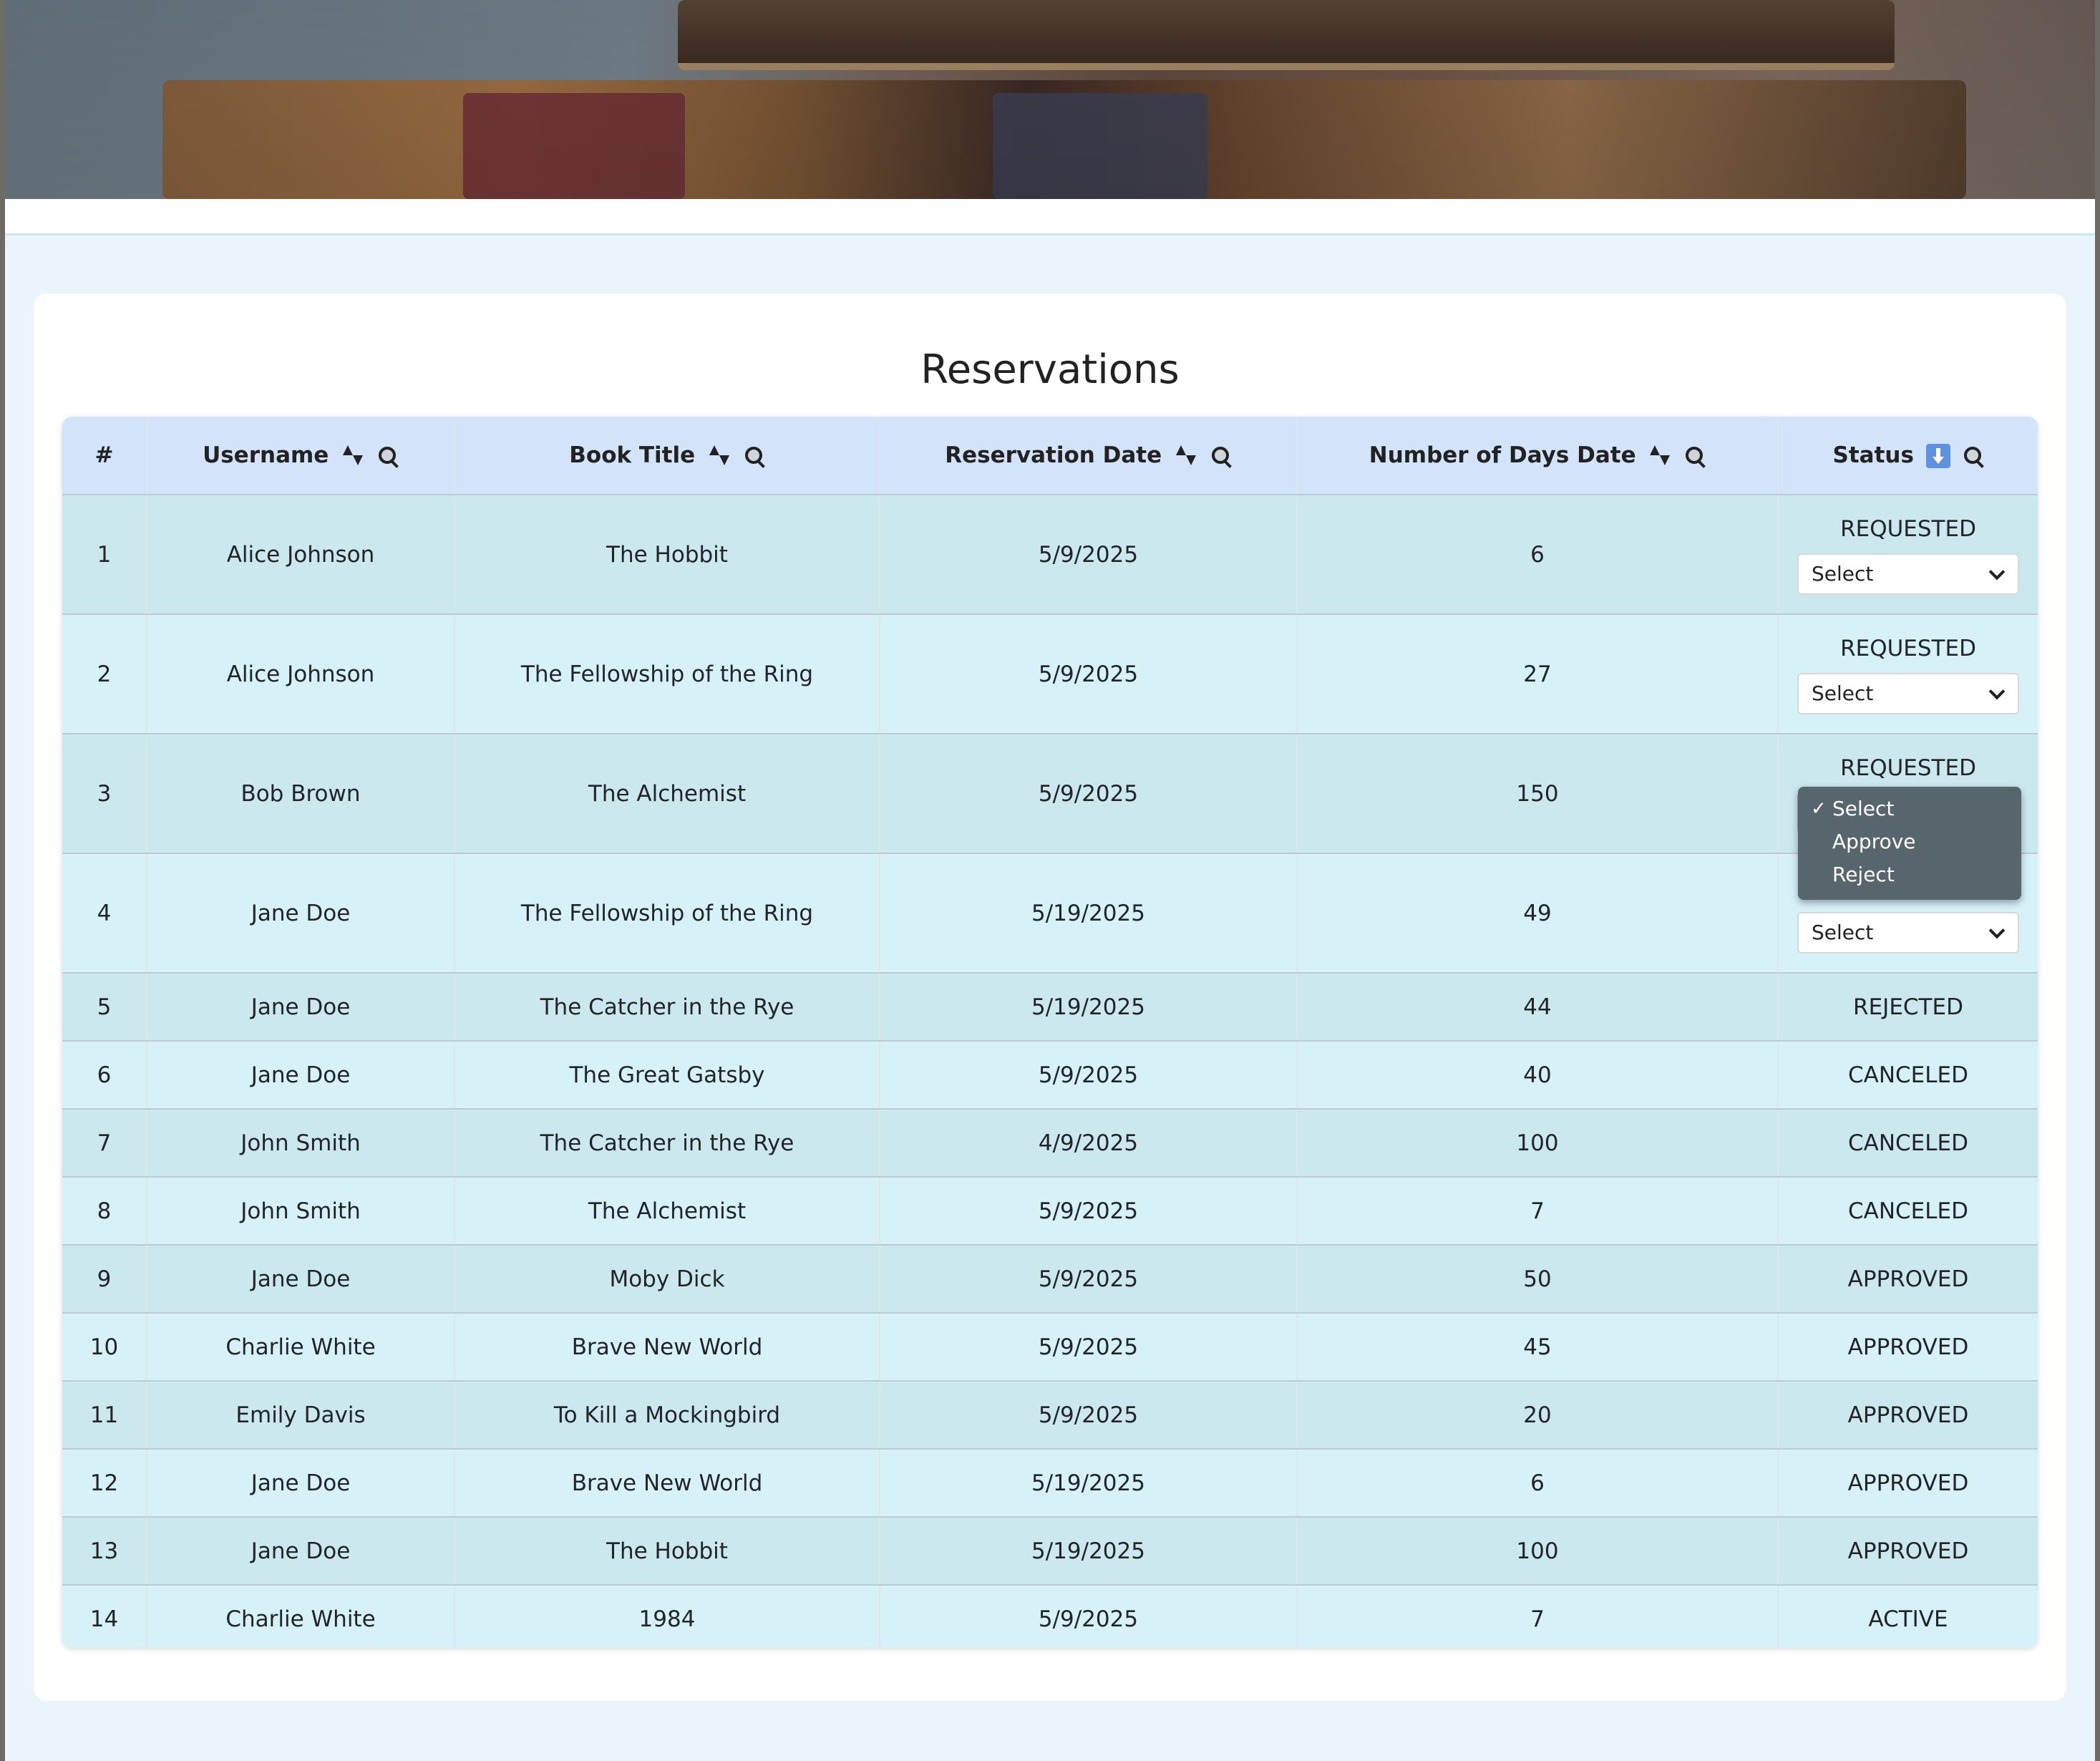 Image resolution: width=2100 pixels, height=1761 pixels. Describe the element at coordinates (1908, 1616) in the screenshot. I see `status-cell: ACTIVE` at that location.